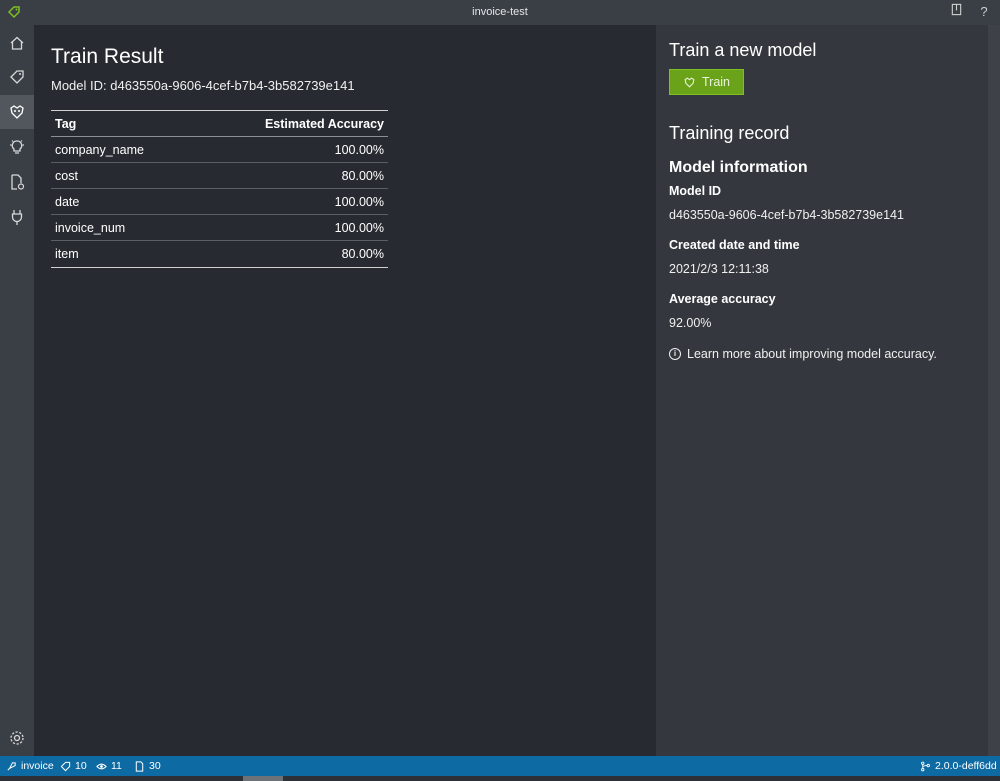 The image size is (1000, 781). Describe the element at coordinates (324, 123) in the screenshot. I see `column-header-accuracy: Estimated Accuracy` at that location.